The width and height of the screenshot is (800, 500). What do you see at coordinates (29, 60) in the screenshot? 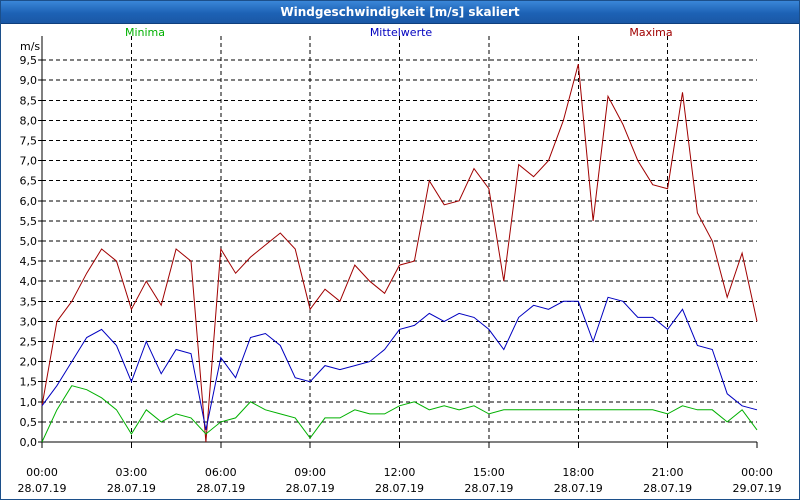
I see `y-tick-label: 9,5` at bounding box center [29, 60].